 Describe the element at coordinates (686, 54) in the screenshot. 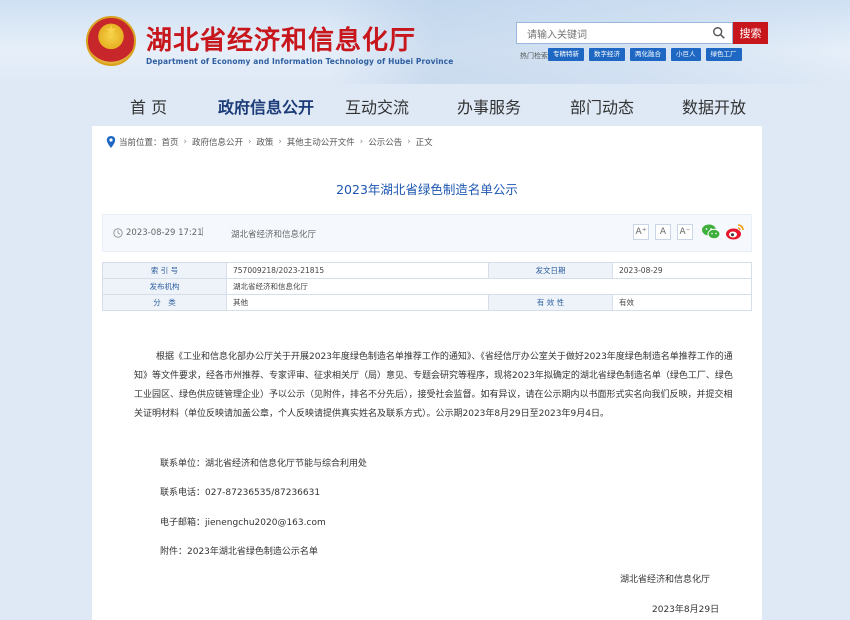

I see `hot-tag: 小巨人` at that location.